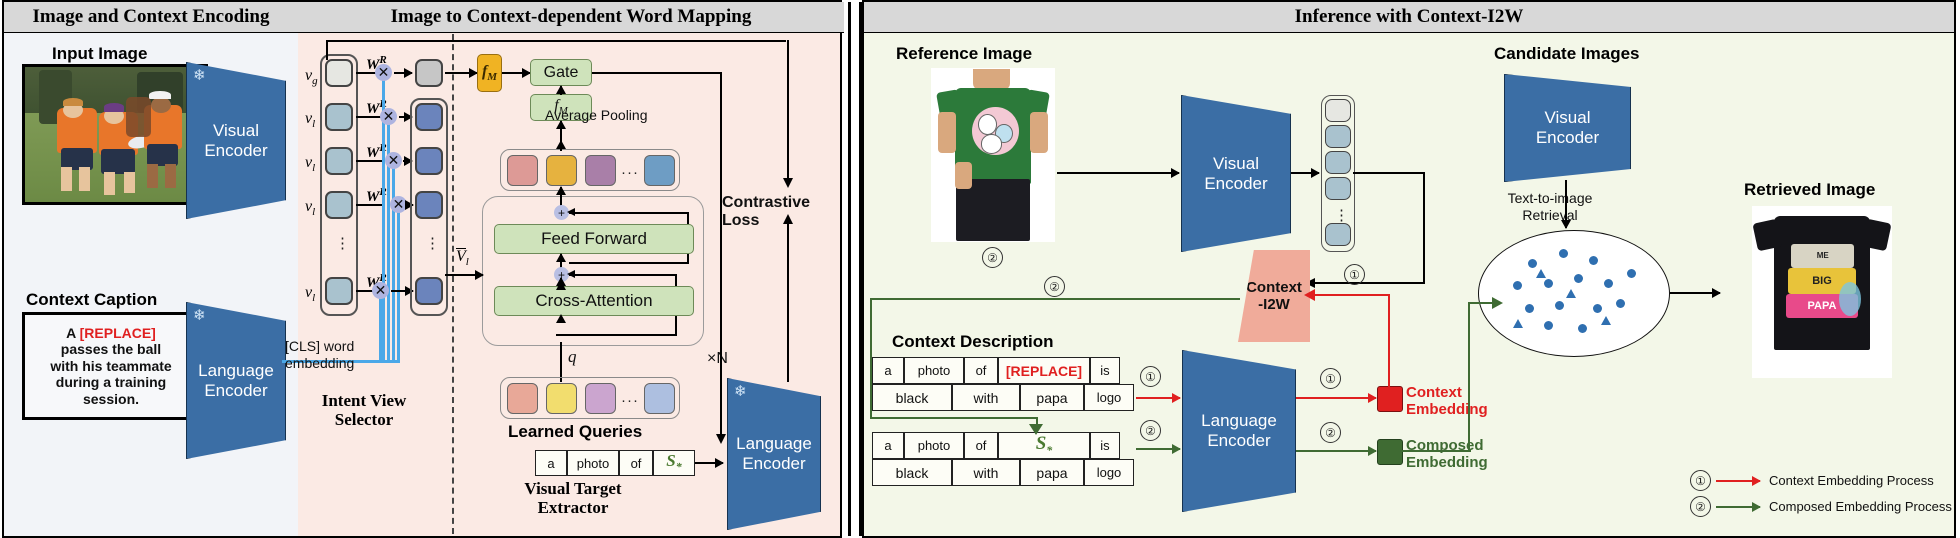  Describe the element at coordinates (73, 332) in the screenshot. I see `caption-prefix: A` at that location.